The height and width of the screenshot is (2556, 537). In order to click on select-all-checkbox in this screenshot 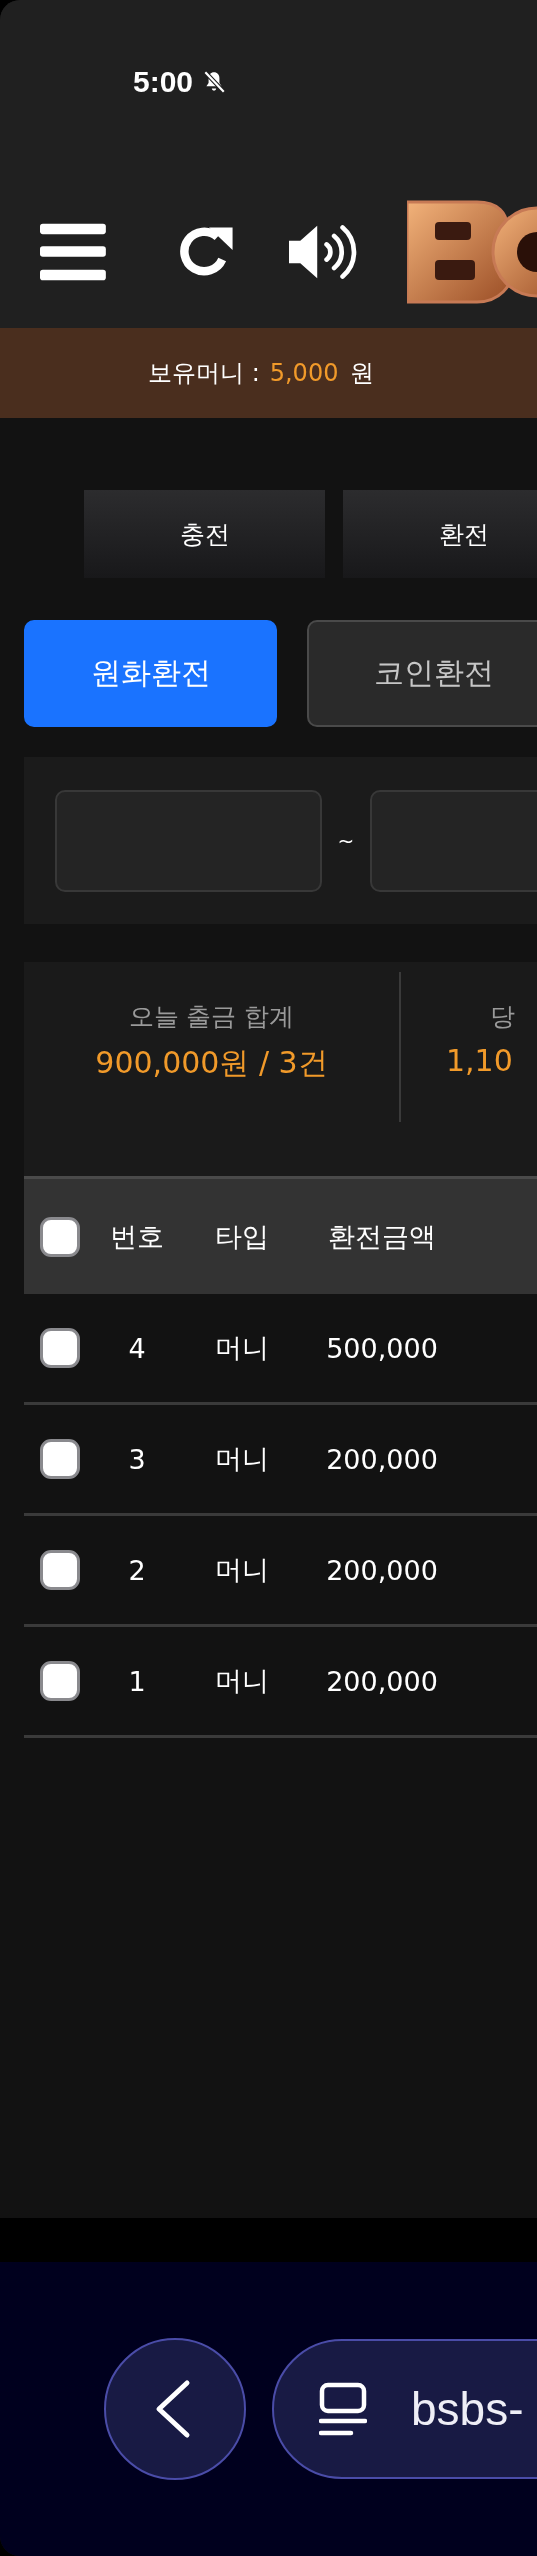, I will do `click(60, 1236)`.